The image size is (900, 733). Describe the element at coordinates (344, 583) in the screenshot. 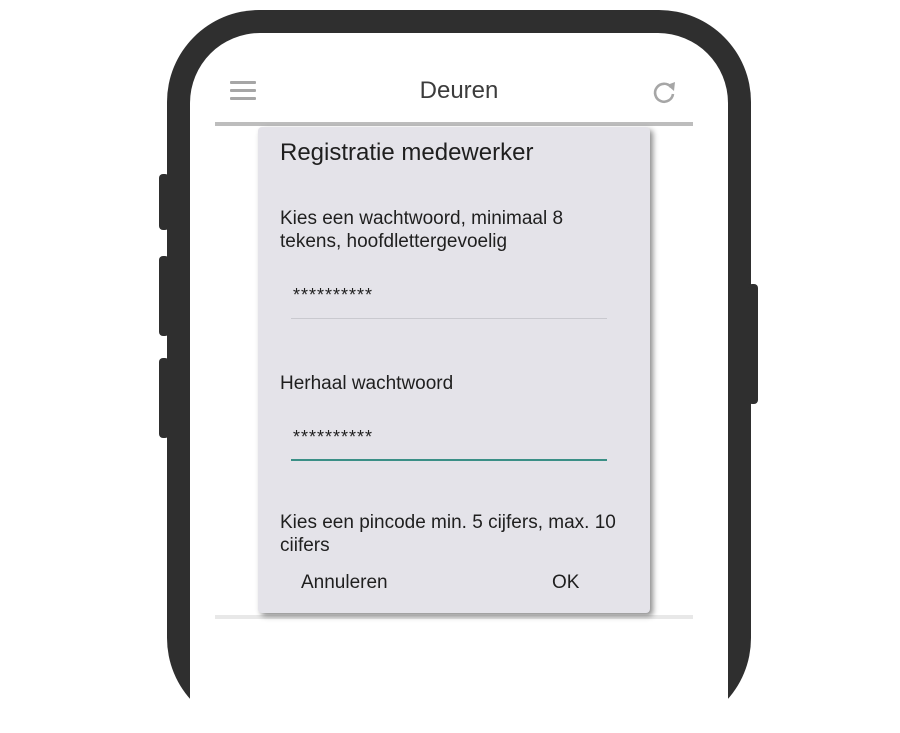

I see `cancel-button: Annuleren` at that location.